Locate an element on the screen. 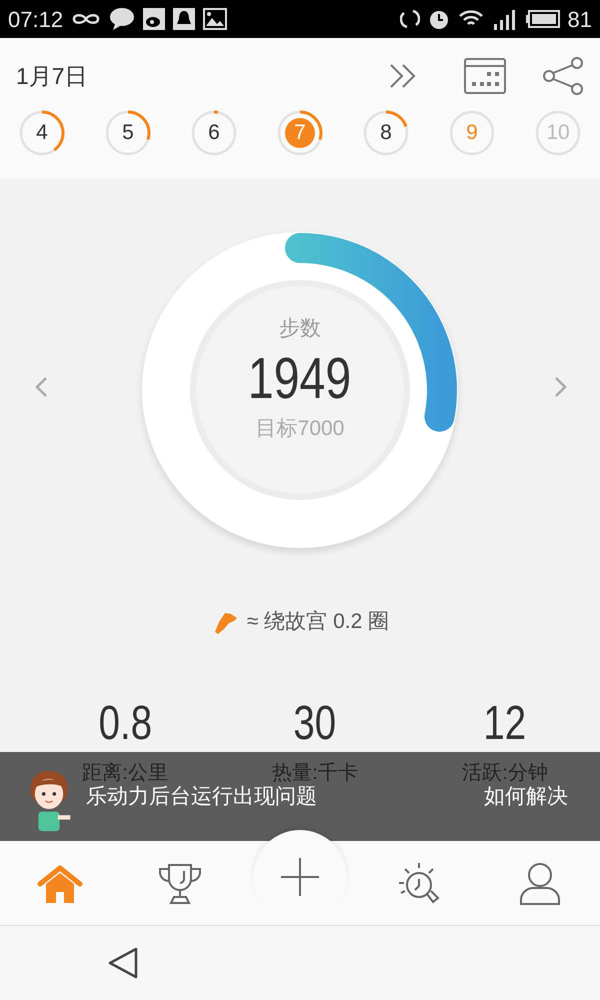 The image size is (600, 1000). share-icon is located at coordinates (563, 76).